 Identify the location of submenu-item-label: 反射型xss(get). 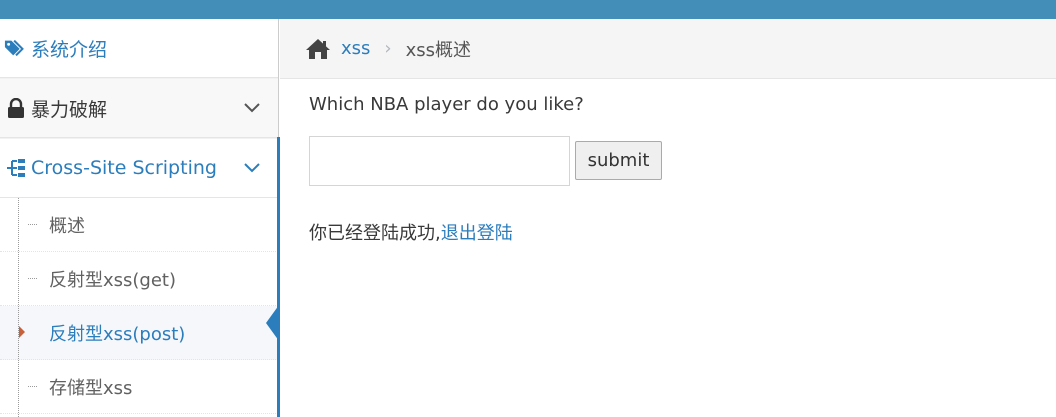
(113, 280).